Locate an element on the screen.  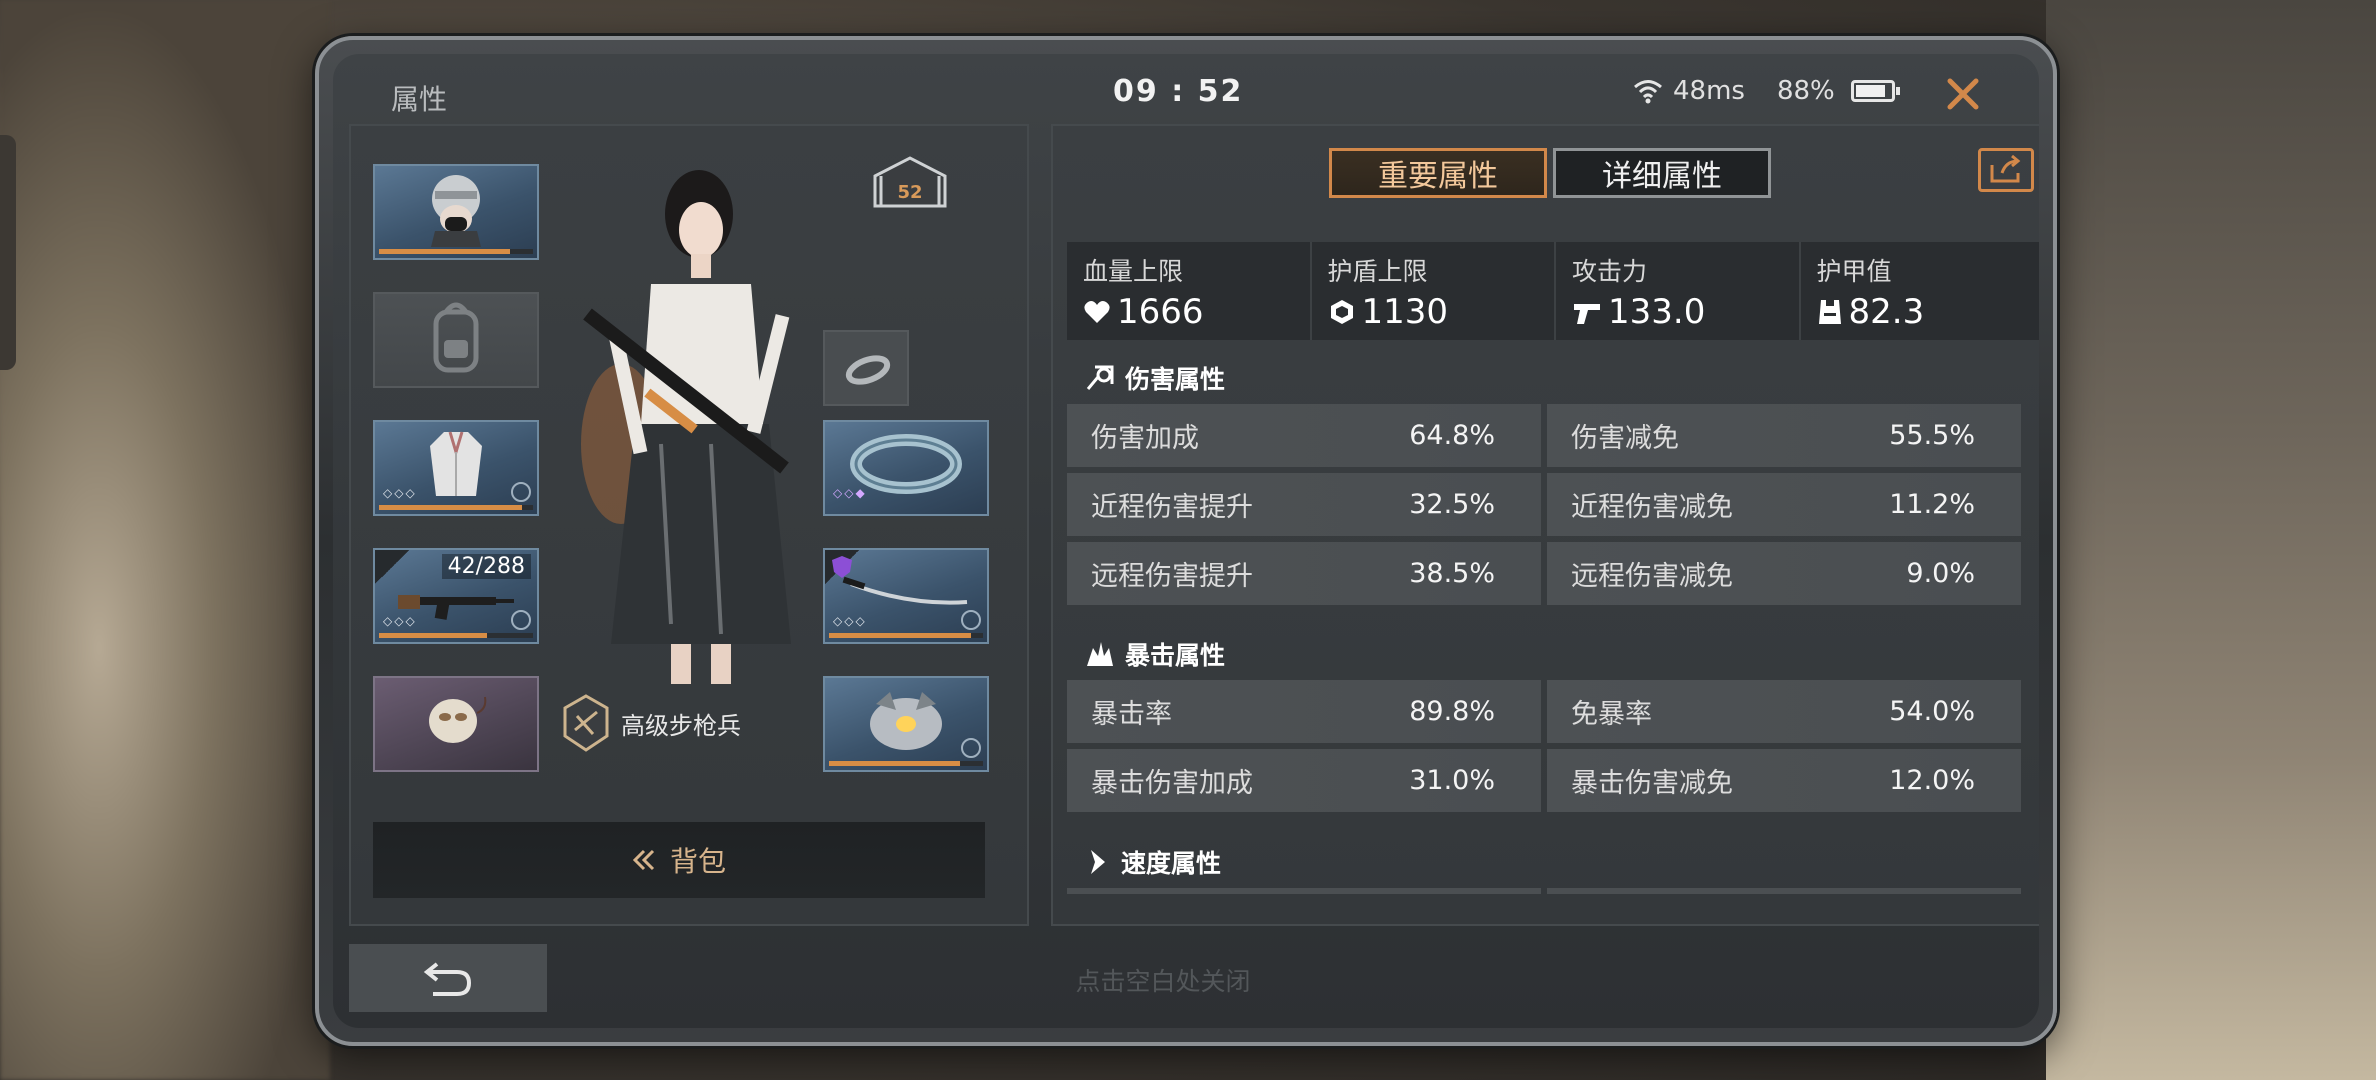
back-button is located at coordinates (448, 978).